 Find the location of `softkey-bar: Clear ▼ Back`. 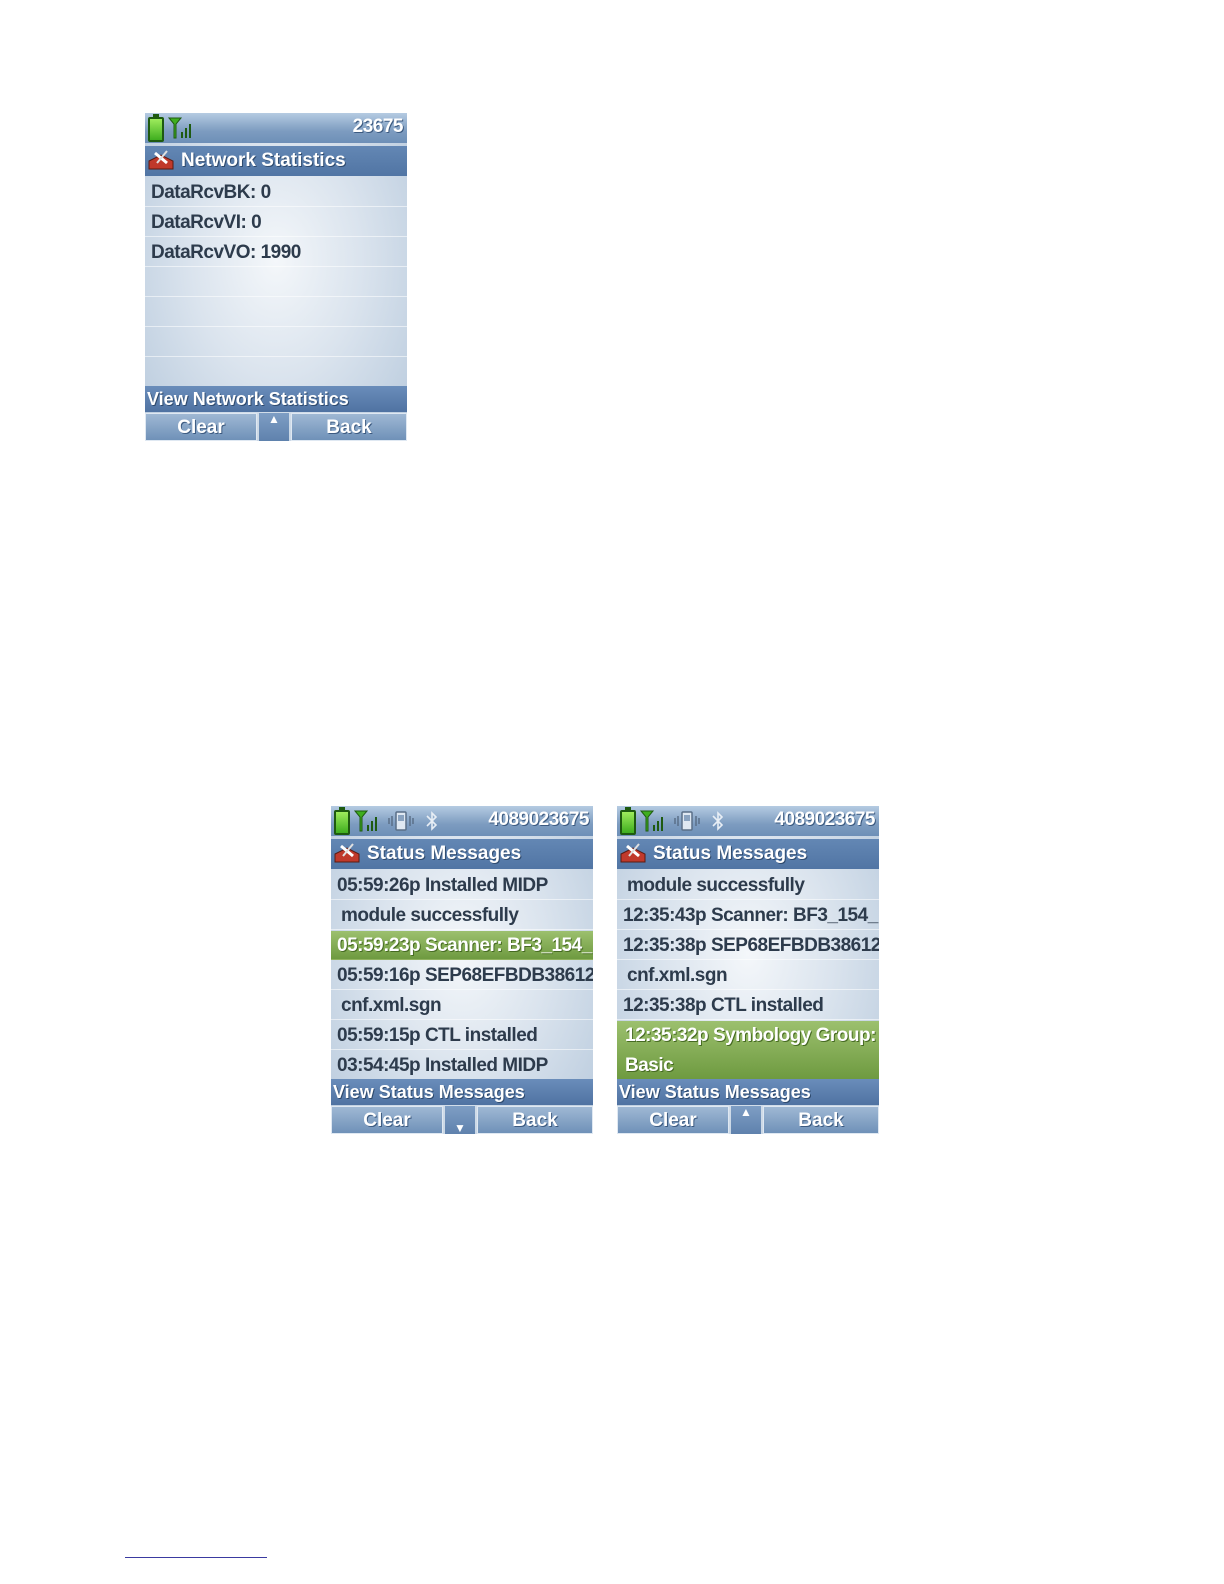

softkey-bar: Clear ▼ Back is located at coordinates (462, 1120).